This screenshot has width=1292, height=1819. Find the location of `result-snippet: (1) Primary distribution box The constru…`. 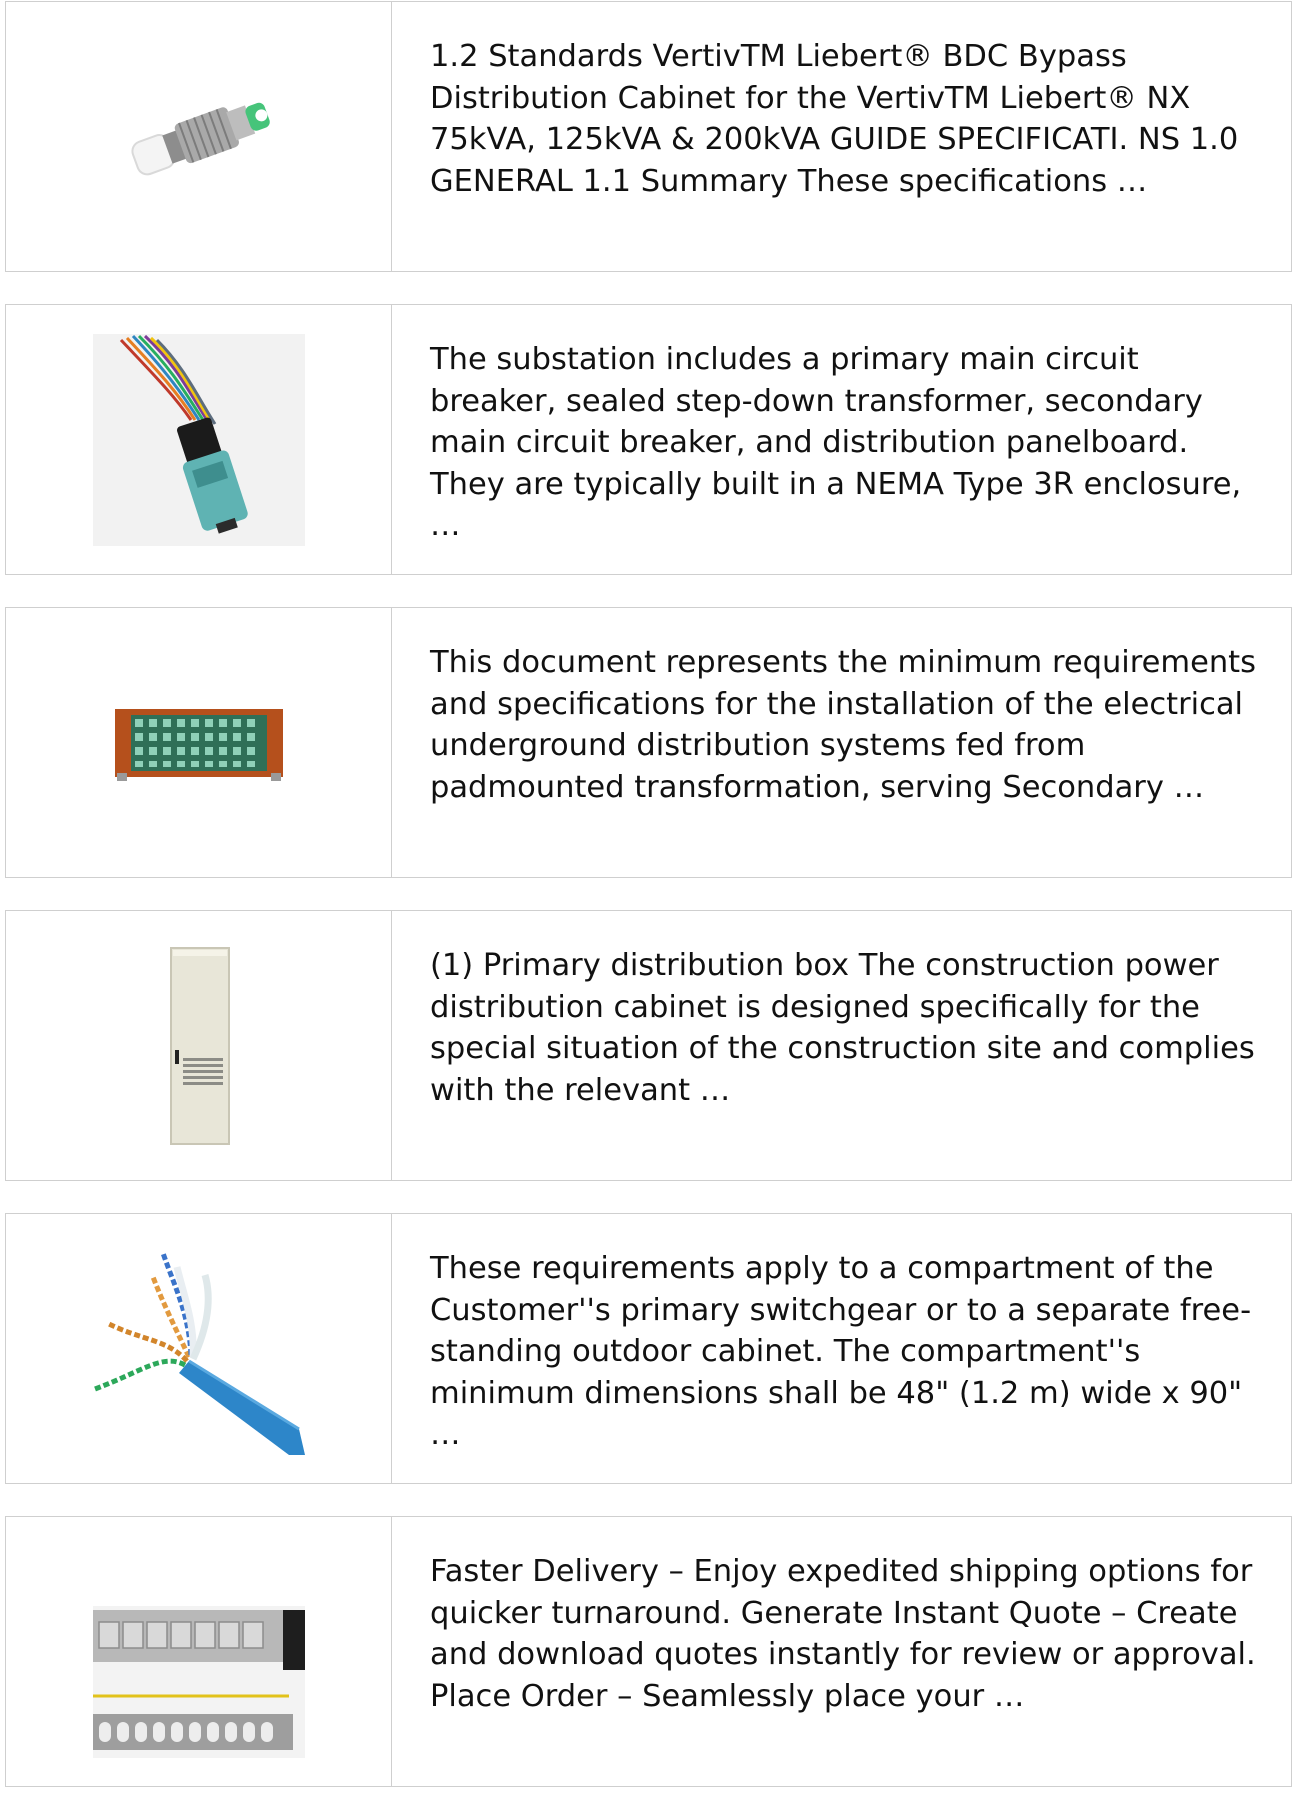

result-snippet: (1) Primary distribution box The constru… is located at coordinates (842, 1028).